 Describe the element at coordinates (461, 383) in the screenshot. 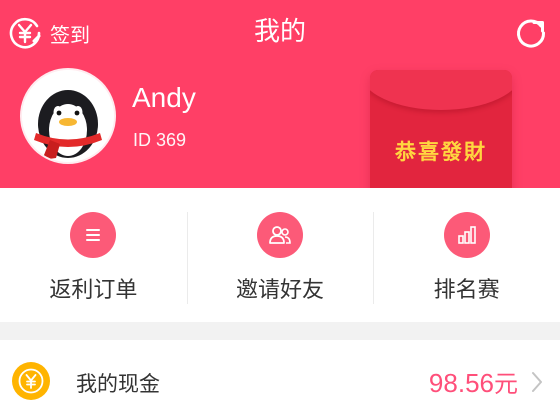

I see `cash-amount-number: 98.56` at that location.